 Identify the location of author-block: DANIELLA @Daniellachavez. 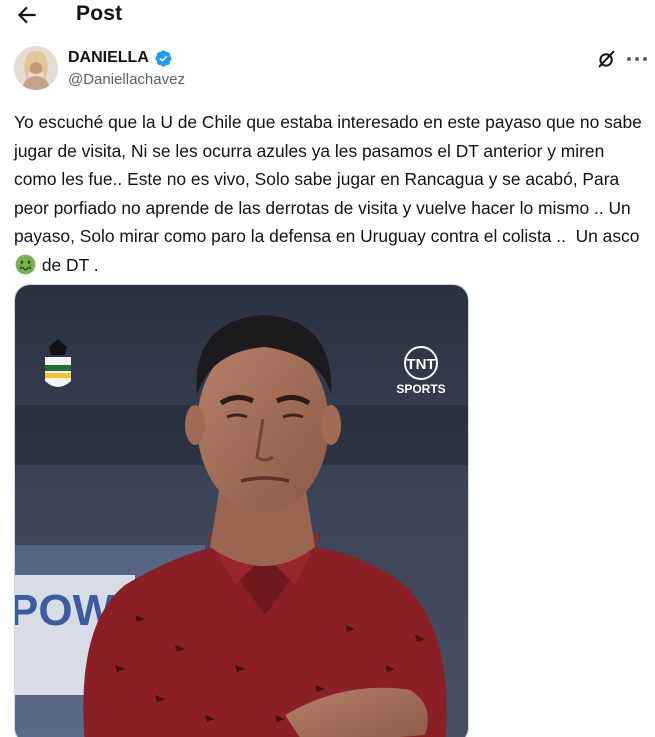
(126, 68).